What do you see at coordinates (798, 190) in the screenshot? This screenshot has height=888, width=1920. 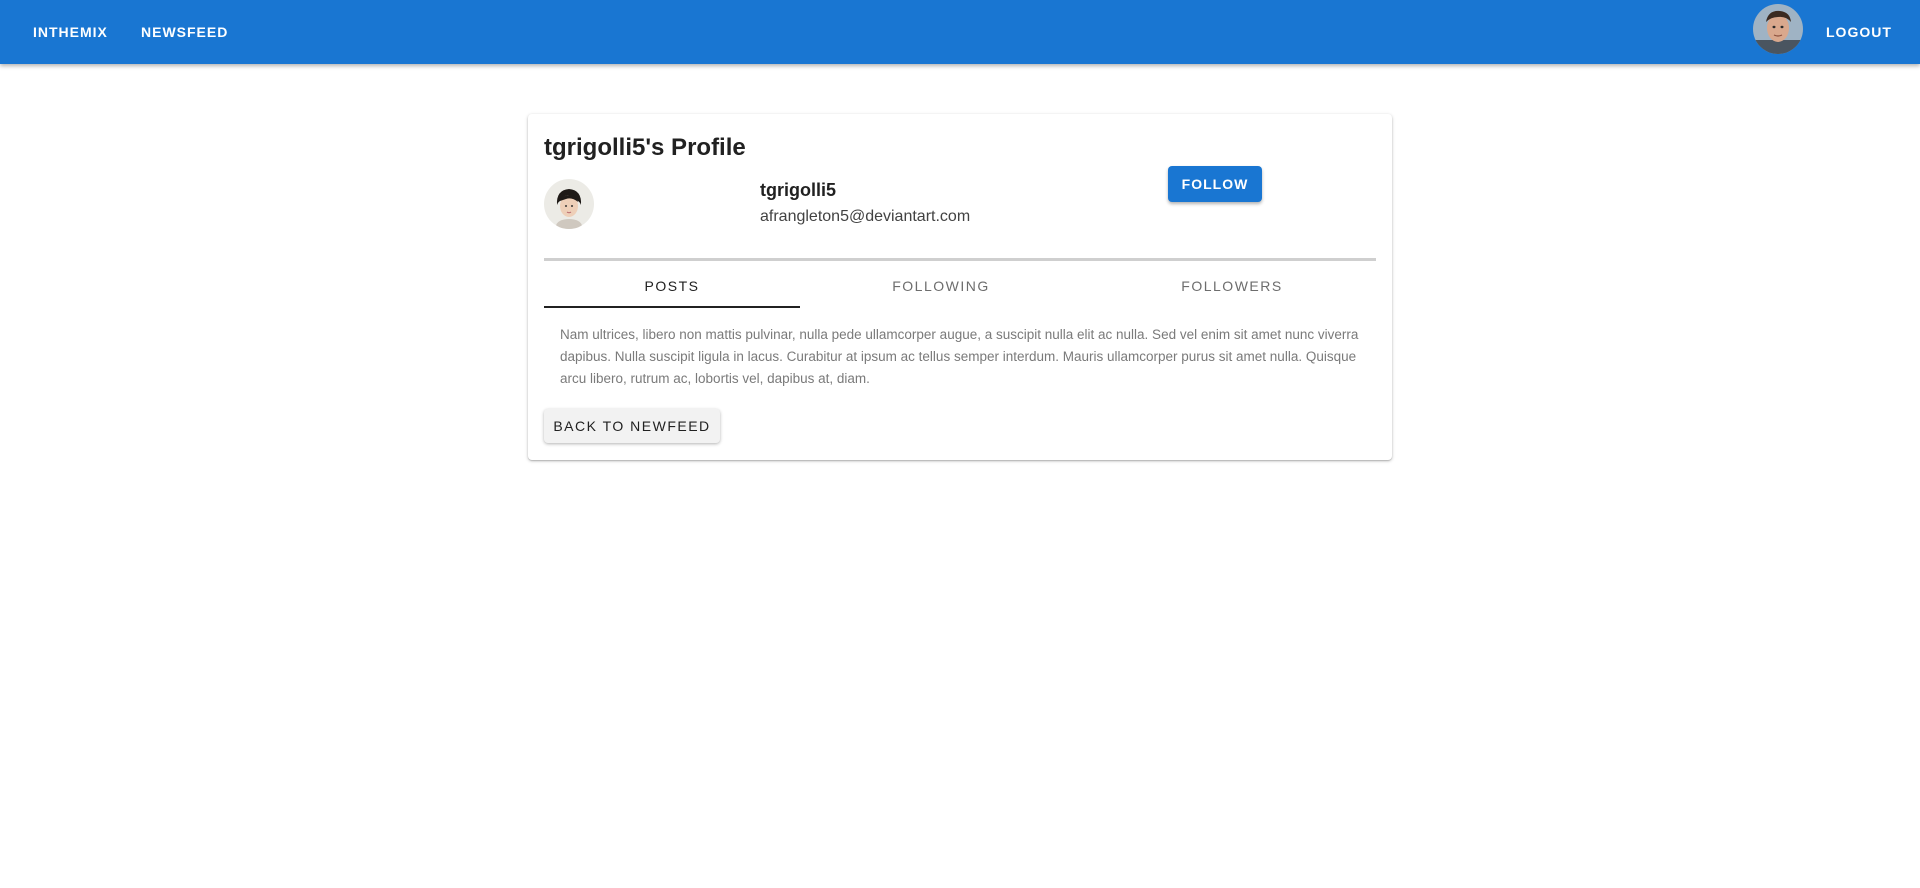 I see `profile-username: tgrigolli5` at bounding box center [798, 190].